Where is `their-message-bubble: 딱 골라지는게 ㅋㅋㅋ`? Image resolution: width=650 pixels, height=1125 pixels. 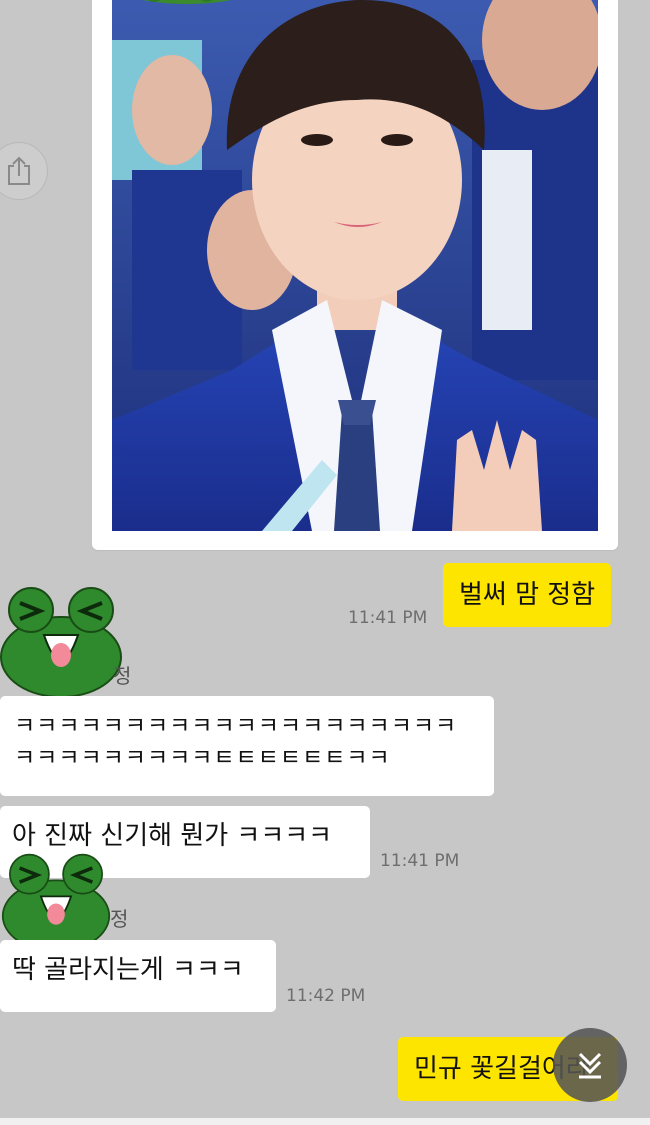
their-message-bubble: 딱 골라지는게 ㅋㅋㅋ is located at coordinates (138, 976).